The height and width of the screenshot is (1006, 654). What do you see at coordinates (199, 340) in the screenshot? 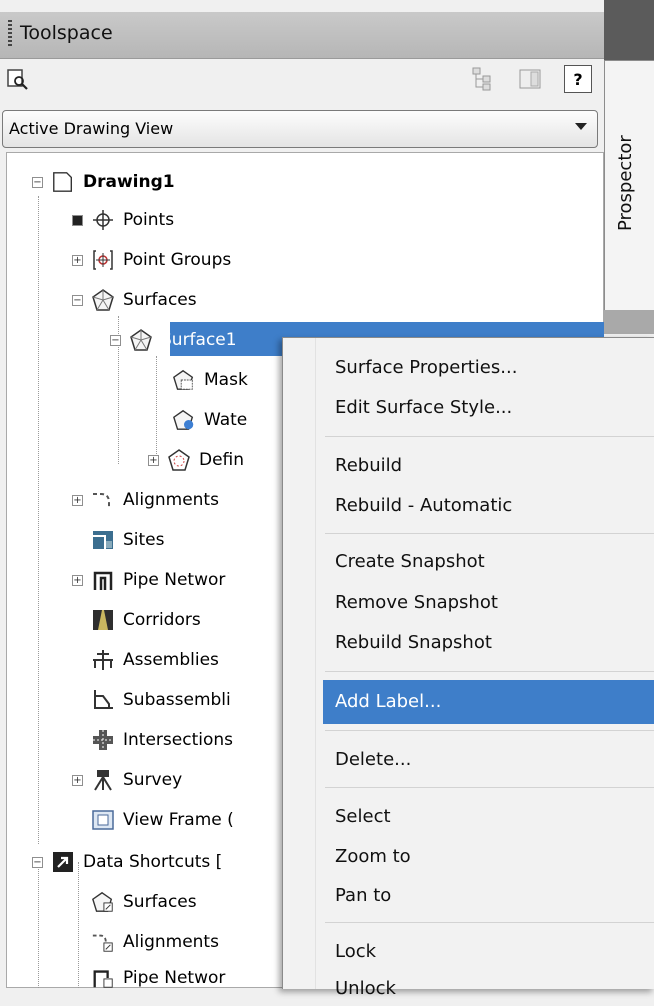
I see `tree-item-label: Surface1` at bounding box center [199, 340].